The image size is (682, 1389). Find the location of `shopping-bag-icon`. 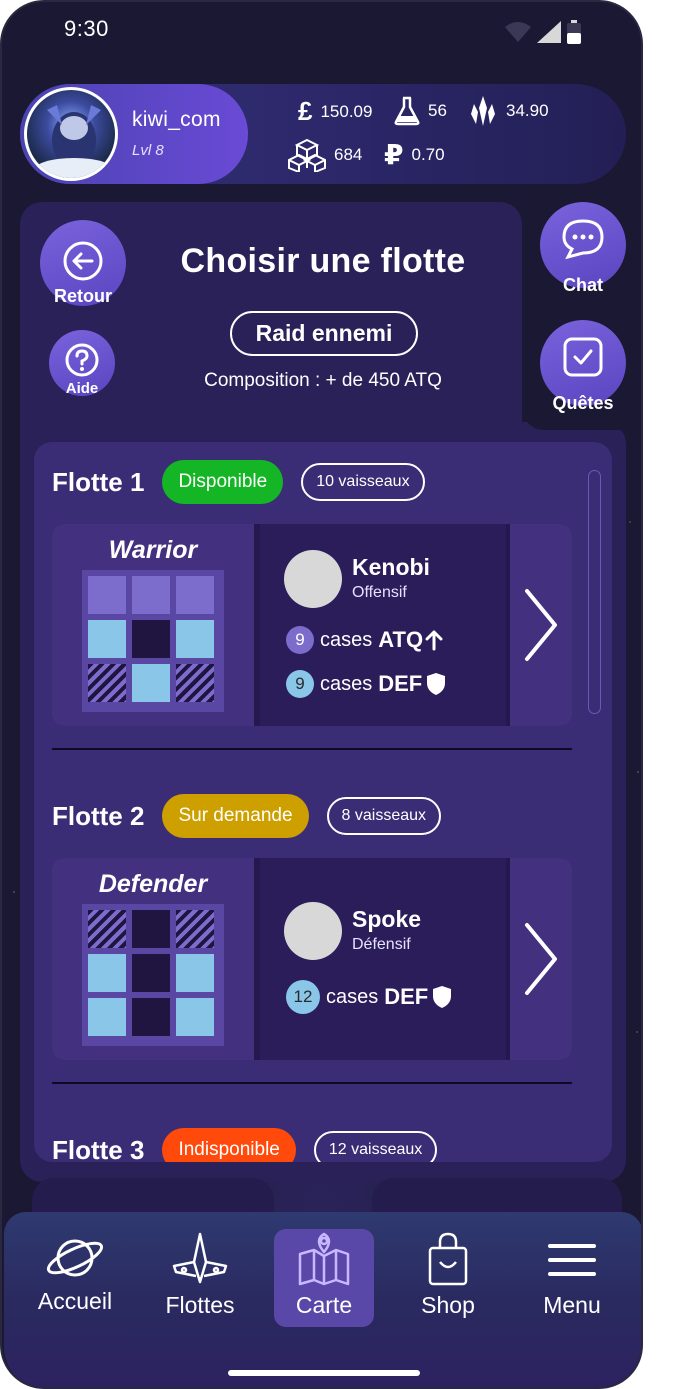

shopping-bag-icon is located at coordinates (448, 1259).